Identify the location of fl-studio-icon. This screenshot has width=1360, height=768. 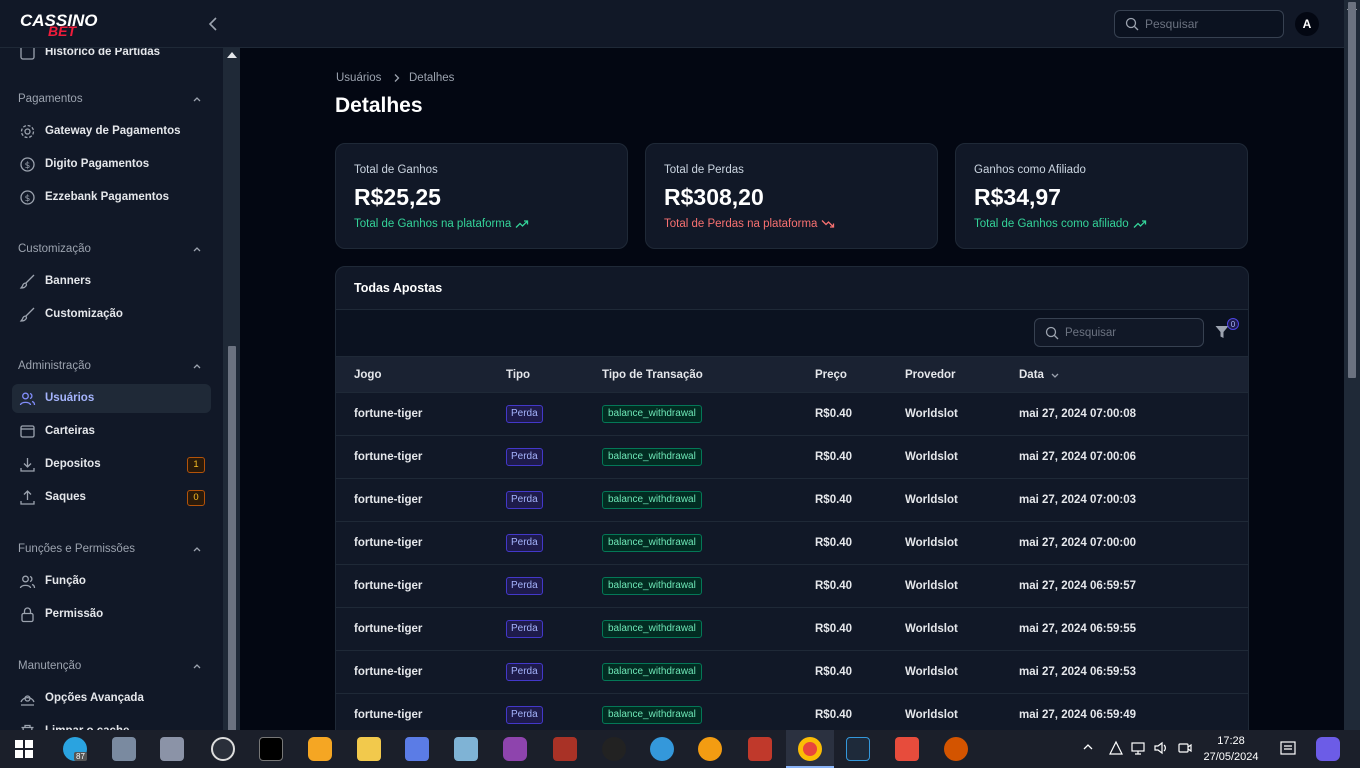
(710, 749).